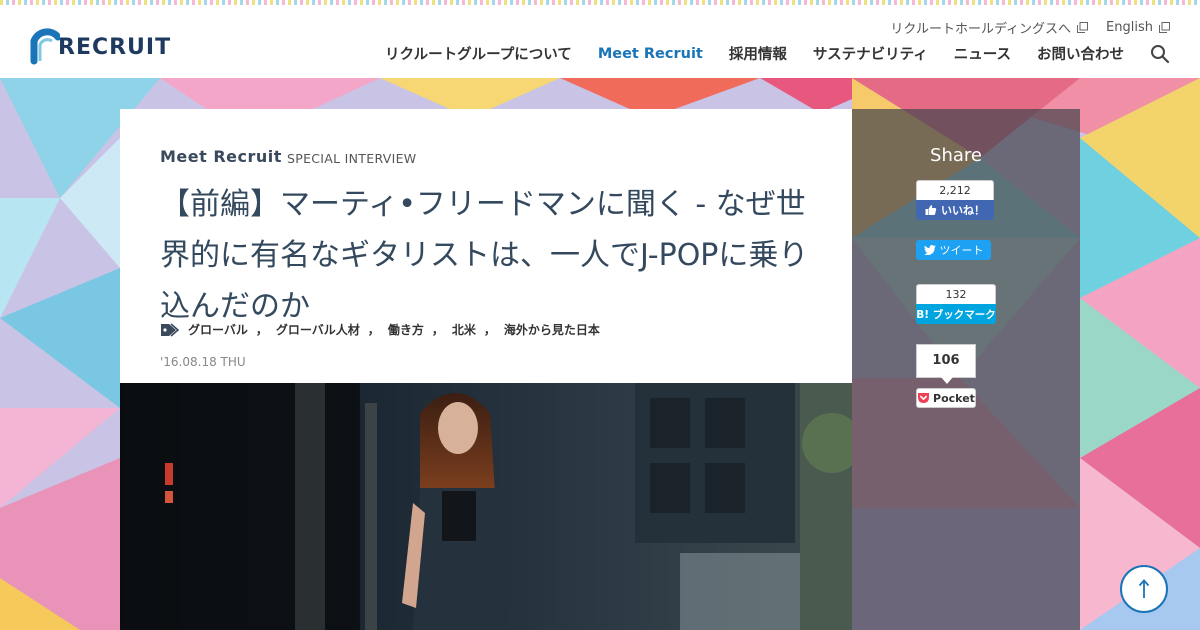 The height and width of the screenshot is (630, 1200). What do you see at coordinates (115, 47) in the screenshot?
I see `logo-text: RECRUIT` at bounding box center [115, 47].